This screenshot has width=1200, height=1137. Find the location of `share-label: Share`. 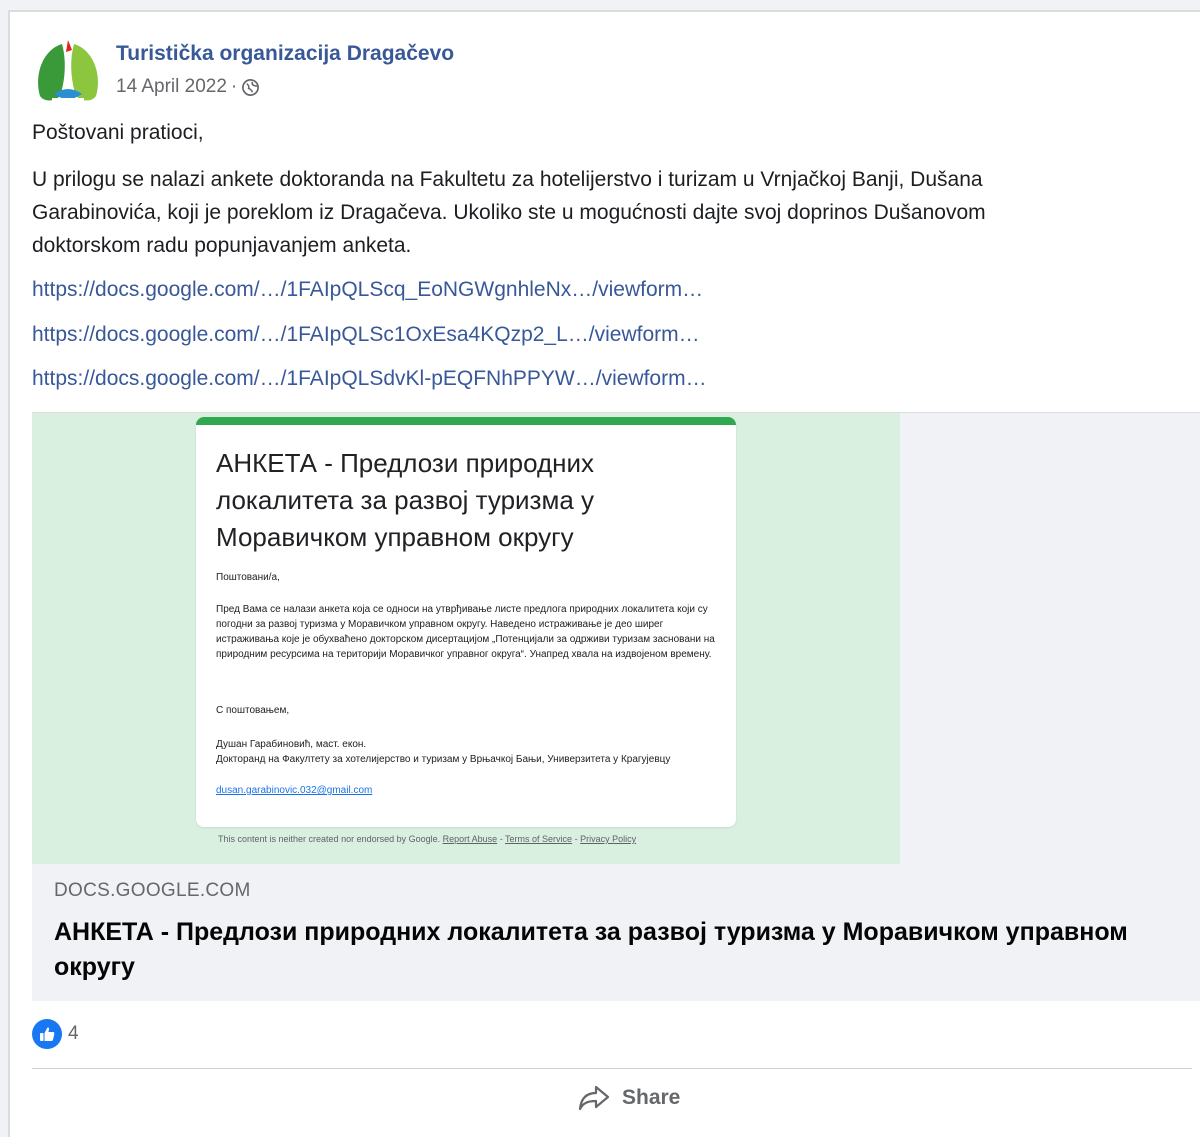

share-label: Share is located at coordinates (651, 1097).